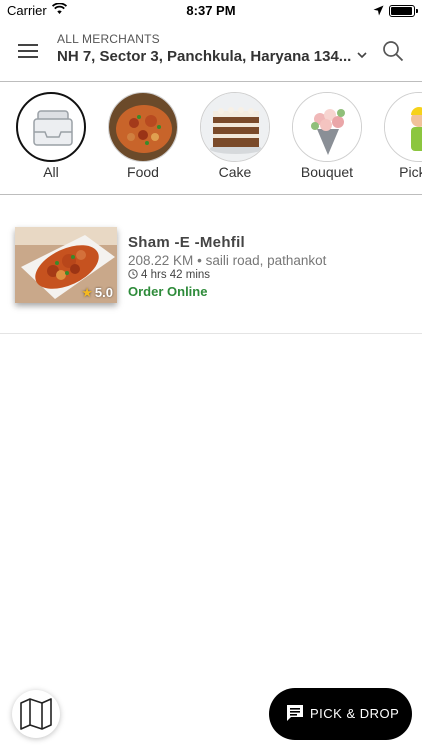 The height and width of the screenshot is (750, 422). I want to click on header-label: ALL MERCHANTS, so click(108, 39).